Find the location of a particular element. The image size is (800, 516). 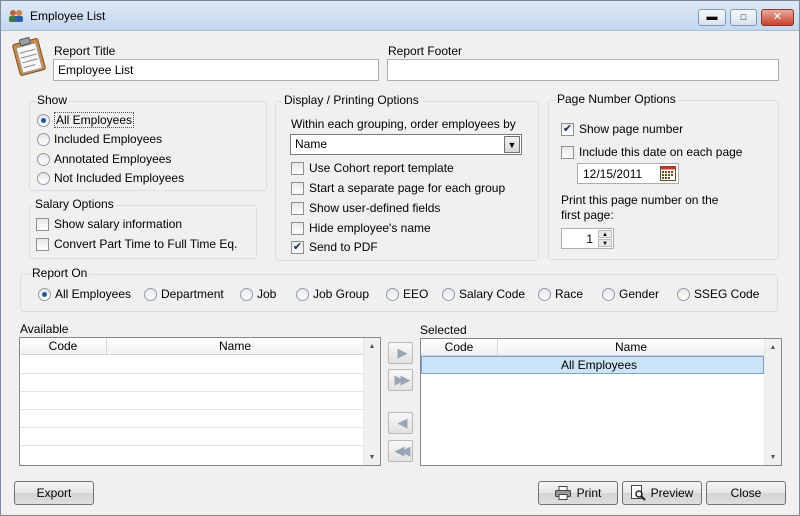

send-to-pdf-checkbox: ✔ Send to PDF is located at coordinates (334, 247).